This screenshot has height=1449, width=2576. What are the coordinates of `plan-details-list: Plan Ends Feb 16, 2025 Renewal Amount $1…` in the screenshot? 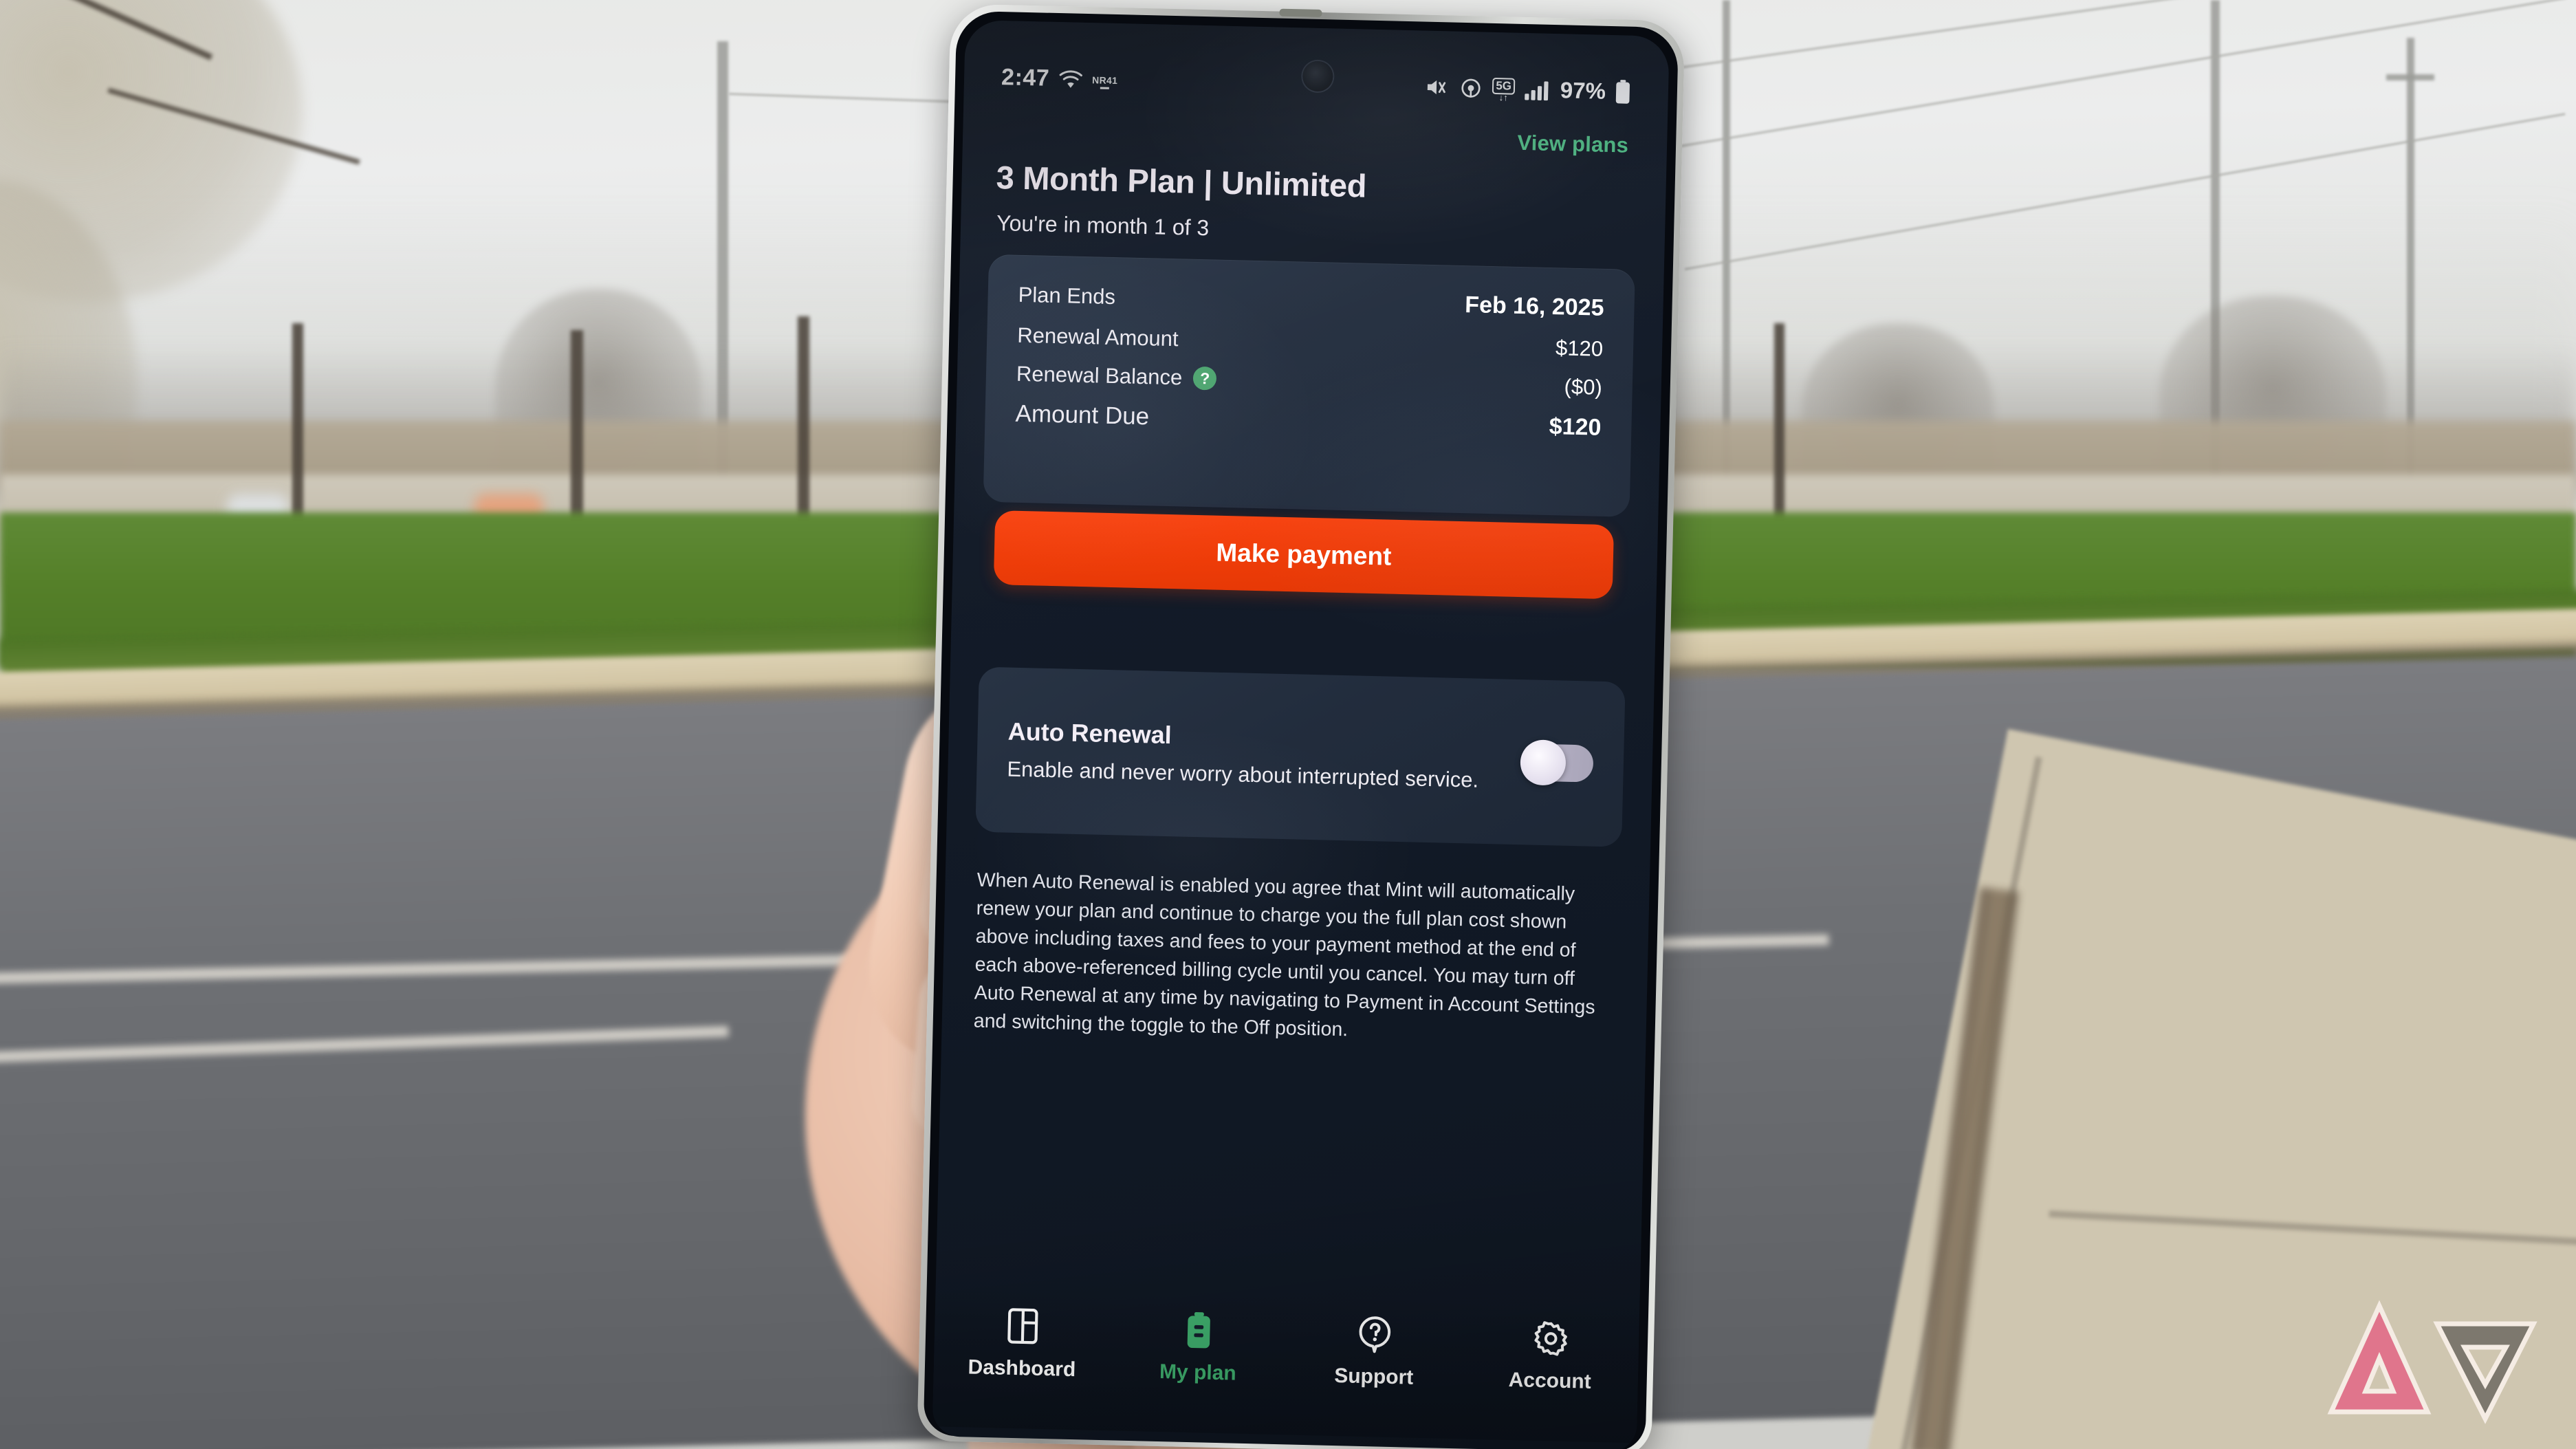 It's located at (1309, 385).